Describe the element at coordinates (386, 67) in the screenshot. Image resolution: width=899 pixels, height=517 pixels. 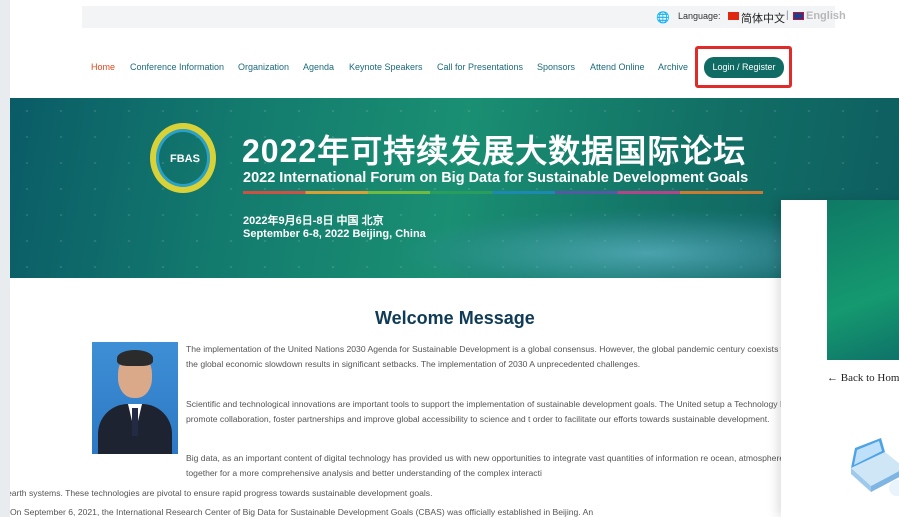
I see `nav-item-keynote-speakers: Keynote Speakers` at that location.